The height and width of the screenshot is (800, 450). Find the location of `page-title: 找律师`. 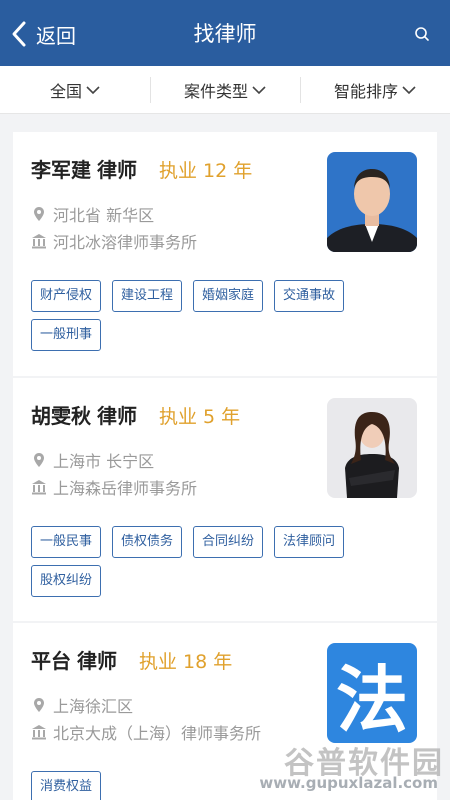

page-title: 找律师 is located at coordinates (225, 34).